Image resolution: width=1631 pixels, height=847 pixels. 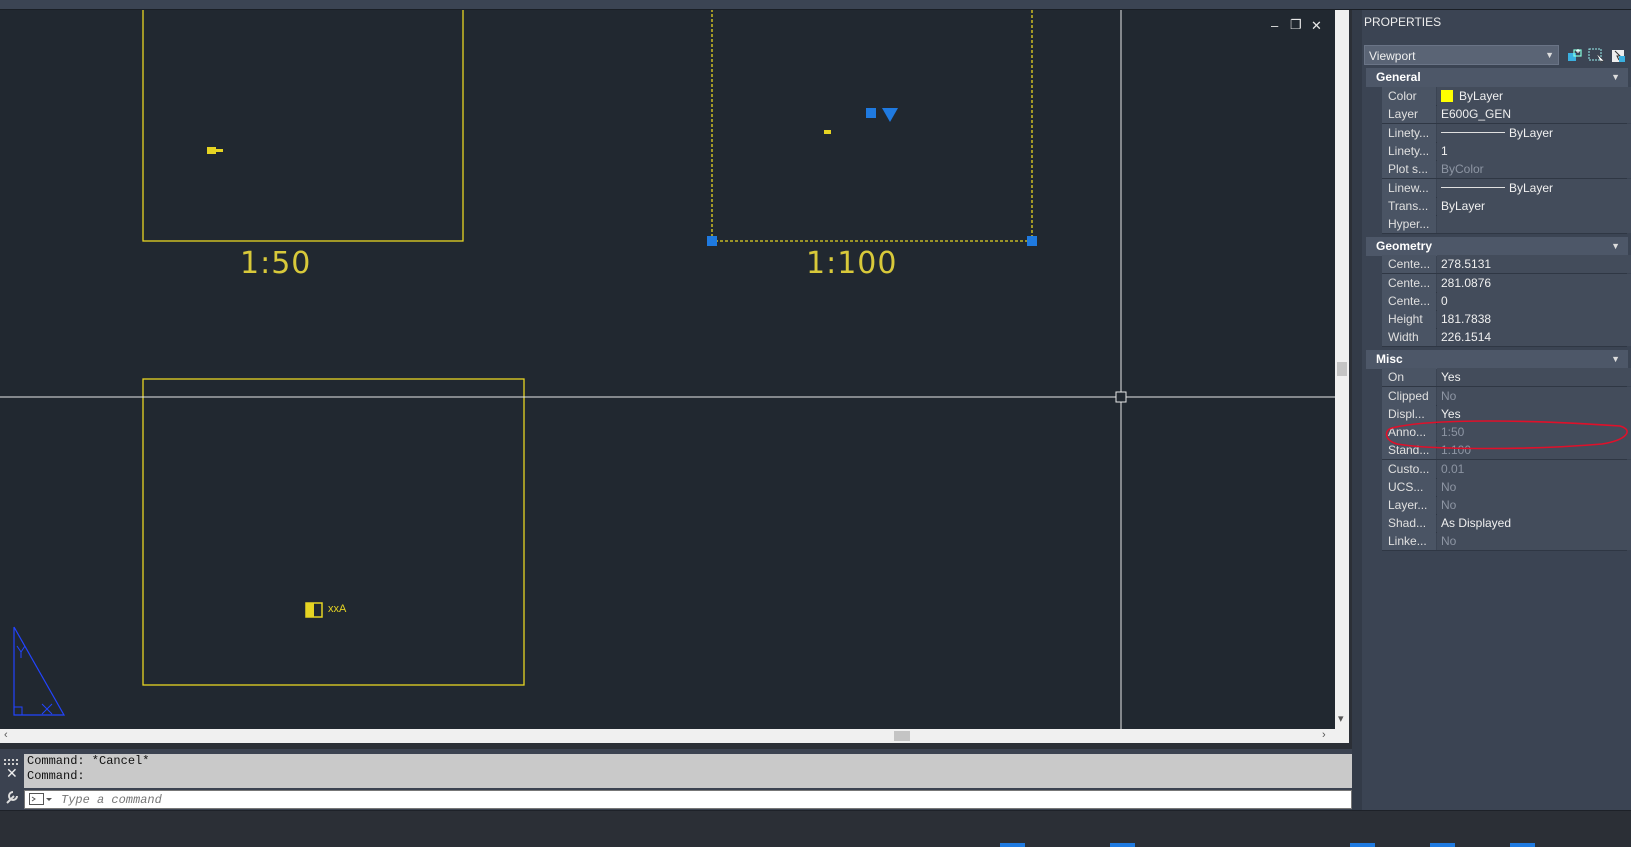 I want to click on scroll-right-arrow-icon: ›, so click(x=1324, y=735).